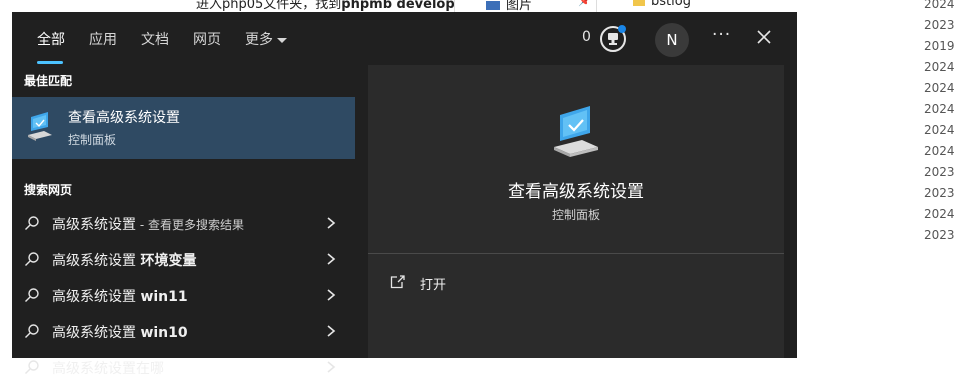 This screenshot has width=954, height=384. I want to click on web-search-heading: 搜索网页, so click(48, 190).